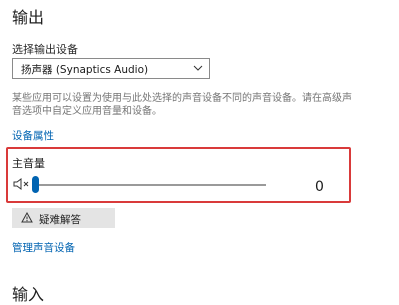 The image size is (399, 305). Describe the element at coordinates (22, 184) in the screenshot. I see `speaker-muted-icon` at that location.